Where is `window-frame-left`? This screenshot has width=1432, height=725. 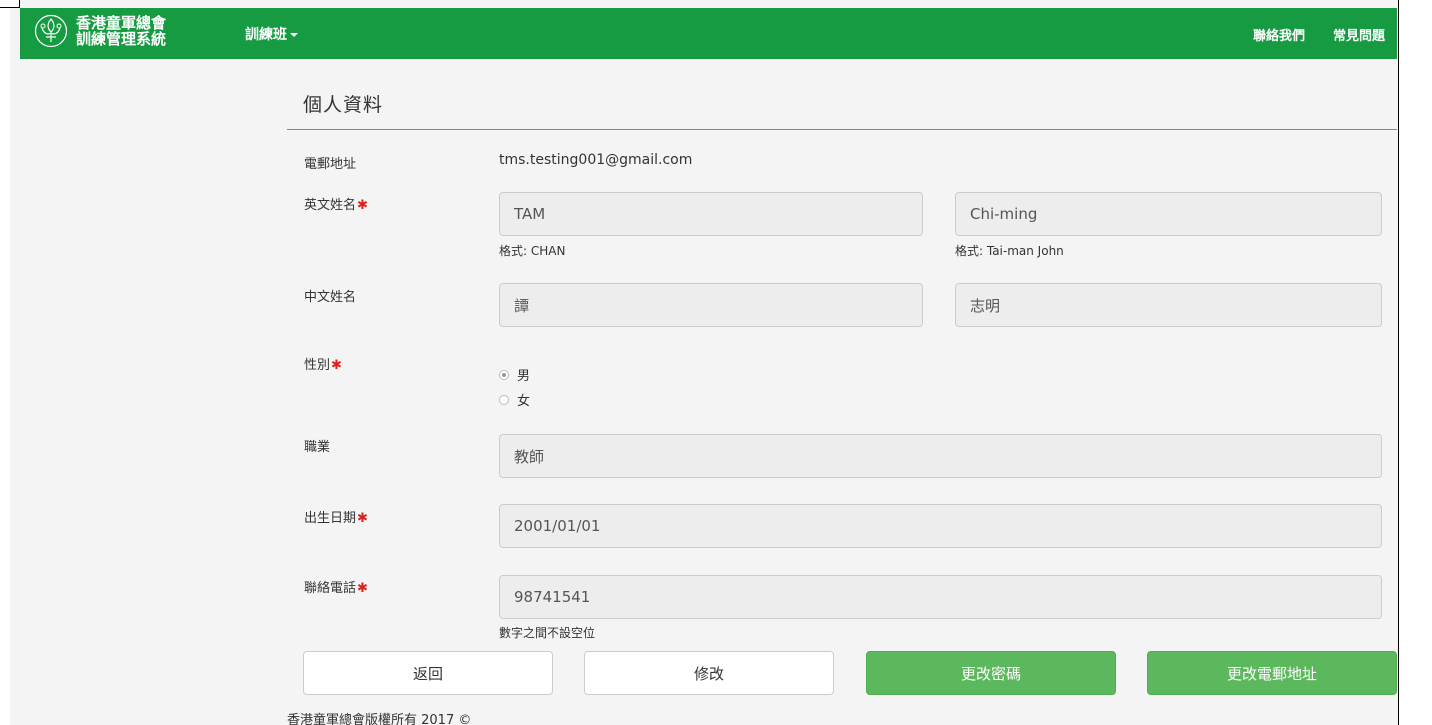 window-frame-left is located at coordinates (5, 362).